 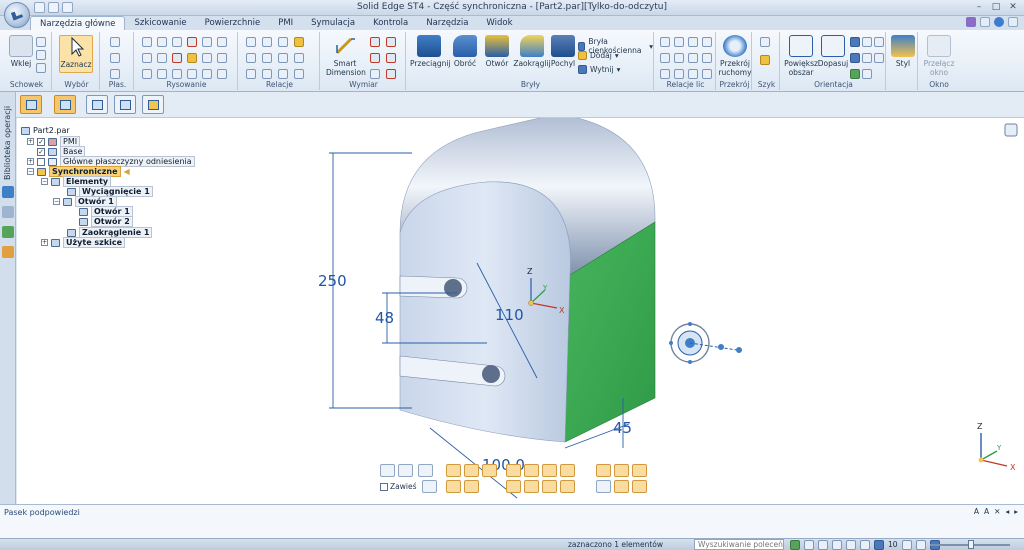 I want to click on copy-icon, so click(x=41, y=55).